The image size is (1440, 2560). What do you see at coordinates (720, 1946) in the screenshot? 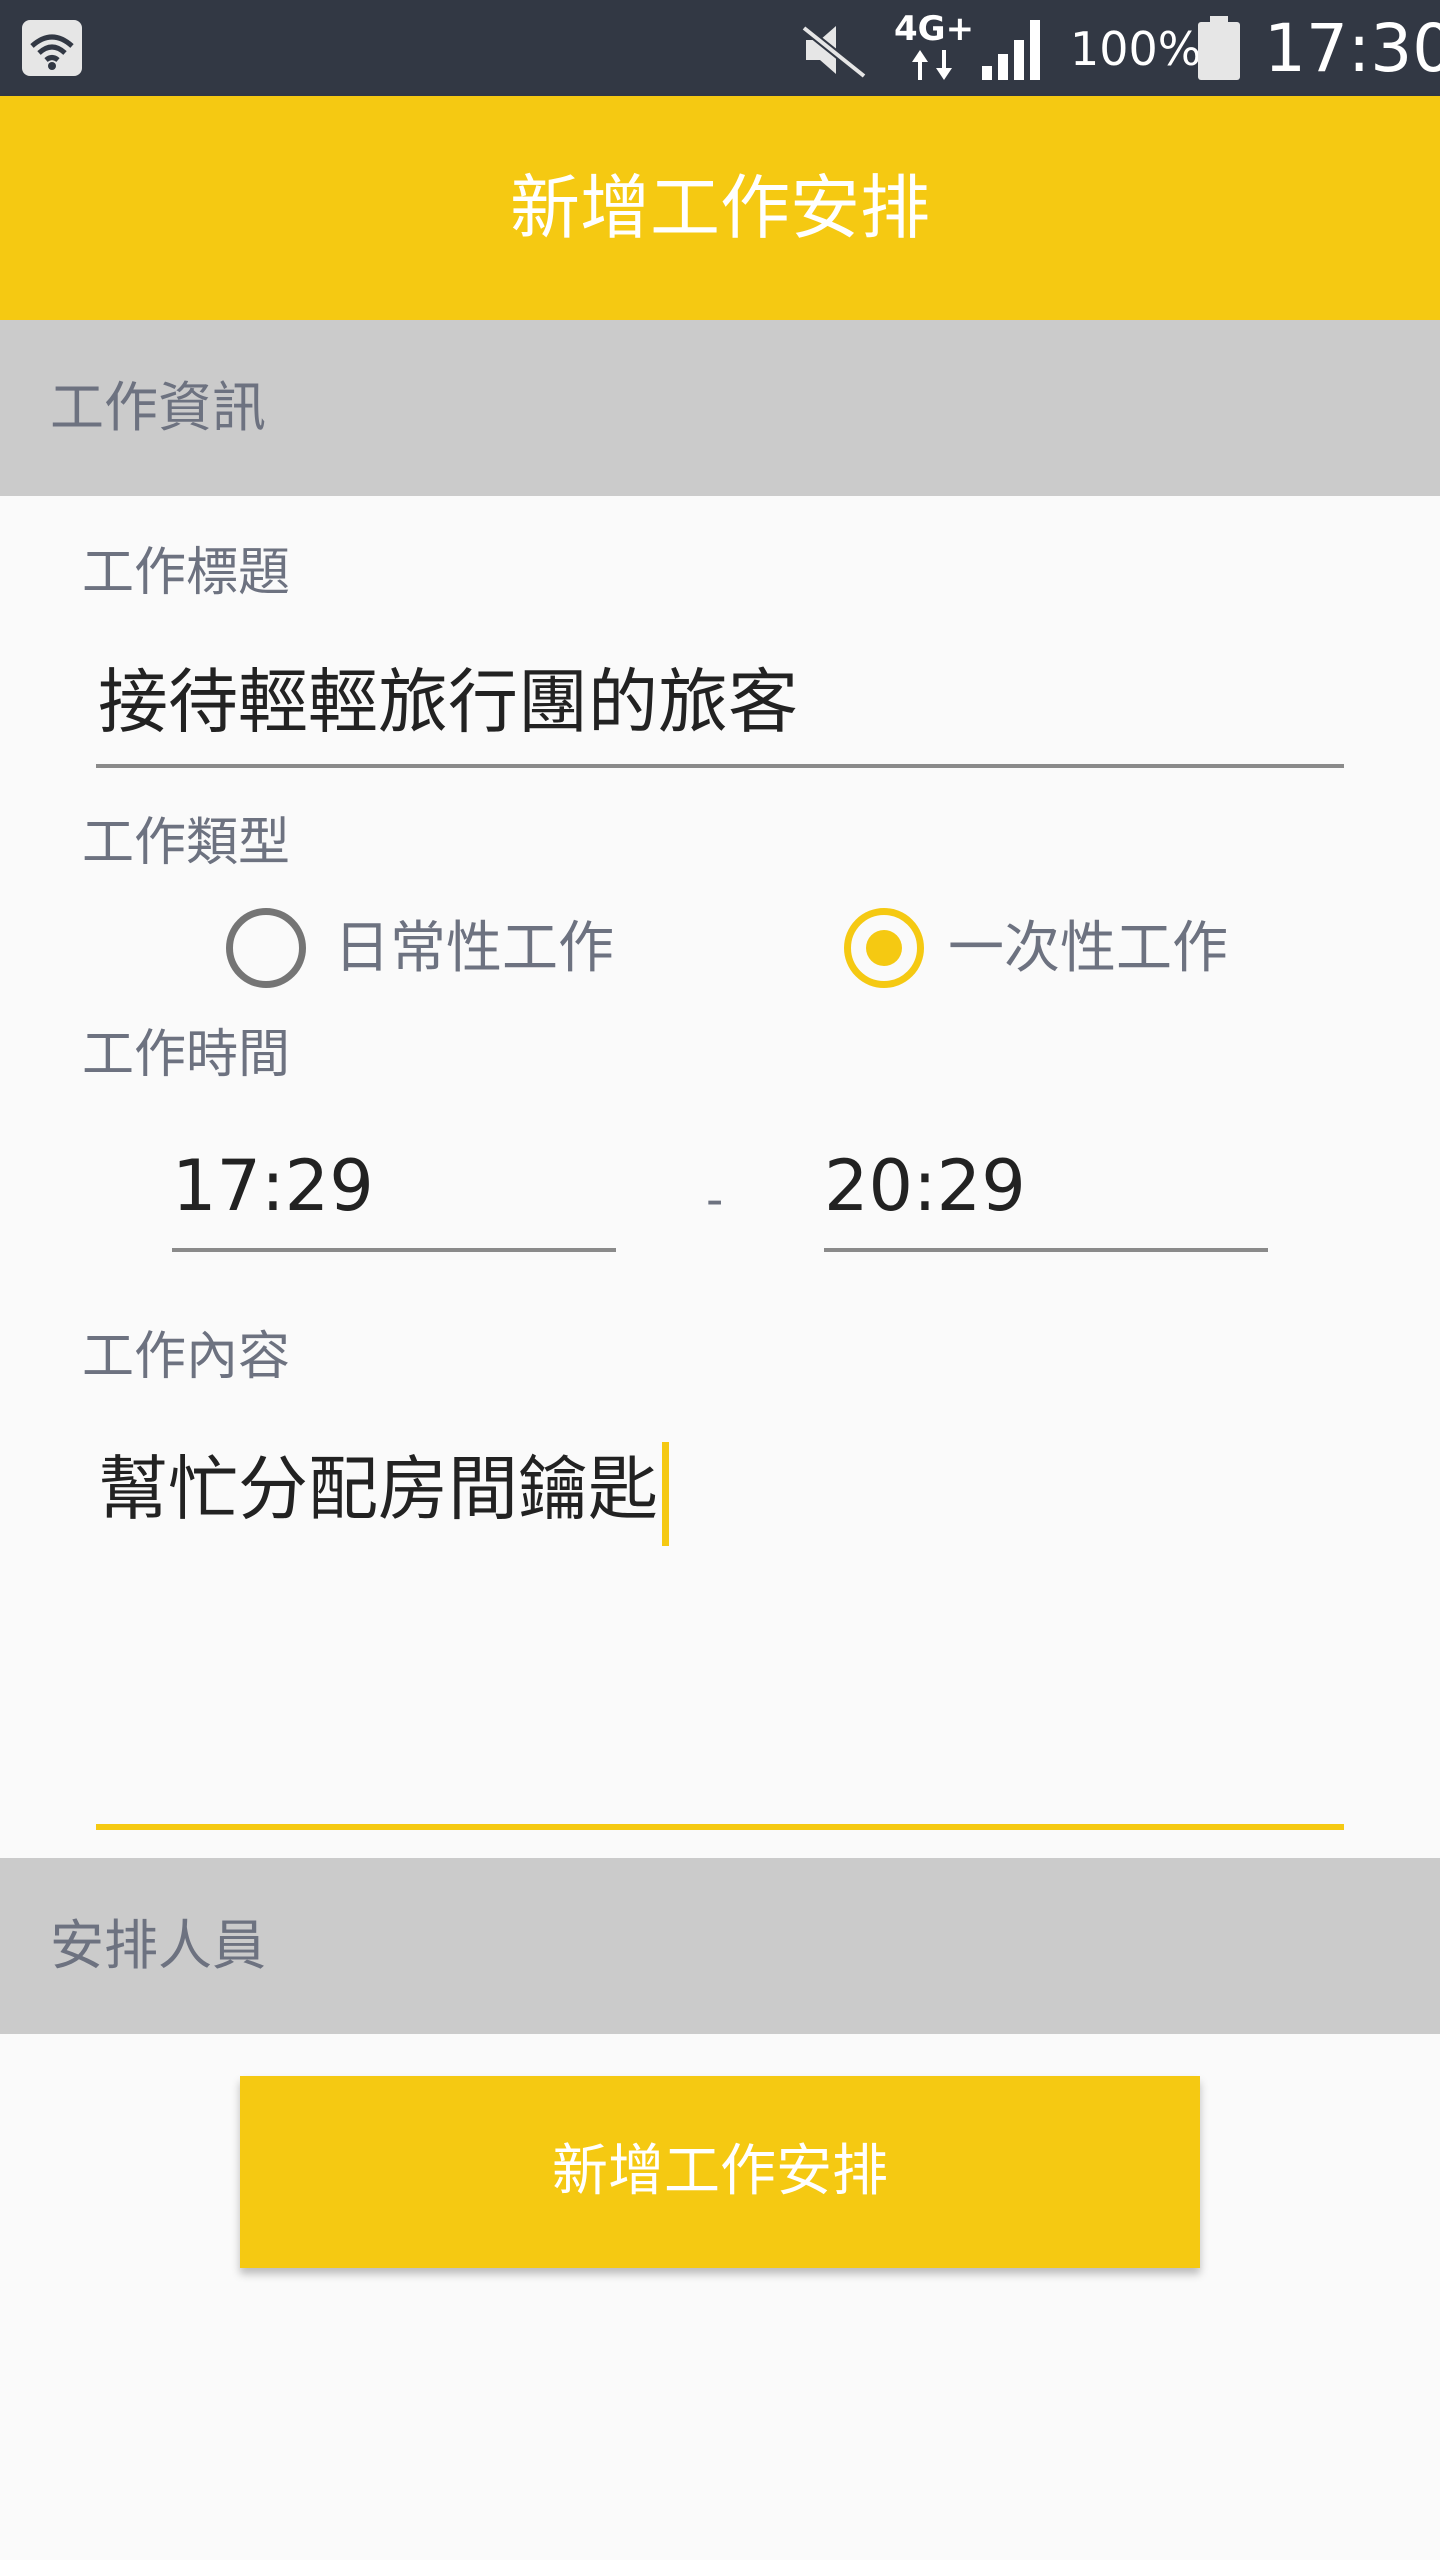
I see `section-header-assign-staff: 安排人員` at bounding box center [720, 1946].